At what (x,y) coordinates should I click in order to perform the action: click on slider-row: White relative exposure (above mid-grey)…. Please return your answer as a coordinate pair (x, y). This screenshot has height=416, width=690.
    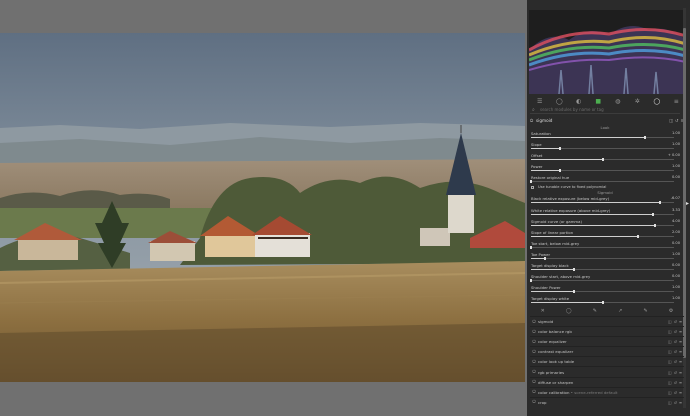
    Looking at the image, I should click on (605, 212).